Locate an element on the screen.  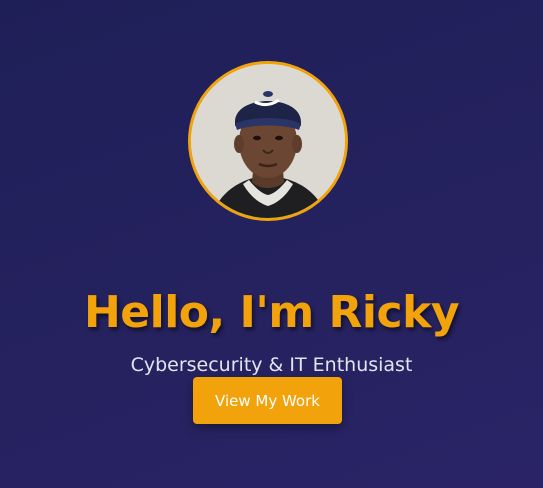
hero-title: Hello, I'm Ricky is located at coordinates (271, 313).